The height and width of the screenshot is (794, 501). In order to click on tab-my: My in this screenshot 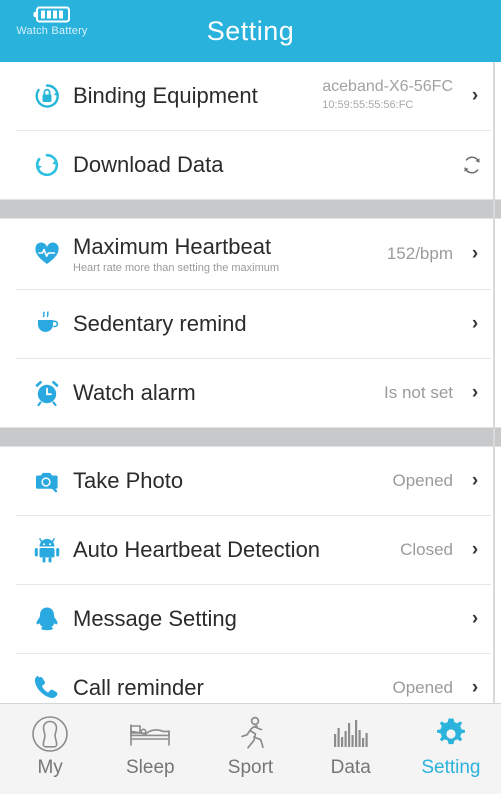, I will do `click(50, 746)`.